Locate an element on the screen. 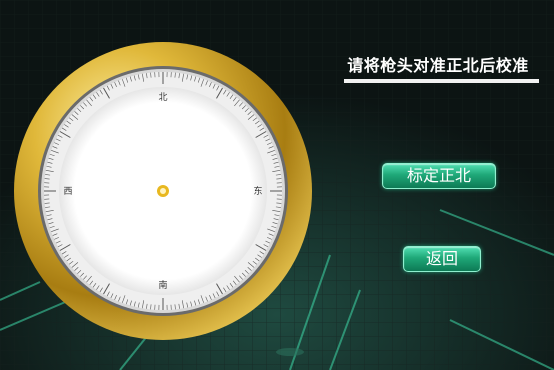 This screenshot has width=554, height=370. back-button: 返回 is located at coordinates (442, 259).